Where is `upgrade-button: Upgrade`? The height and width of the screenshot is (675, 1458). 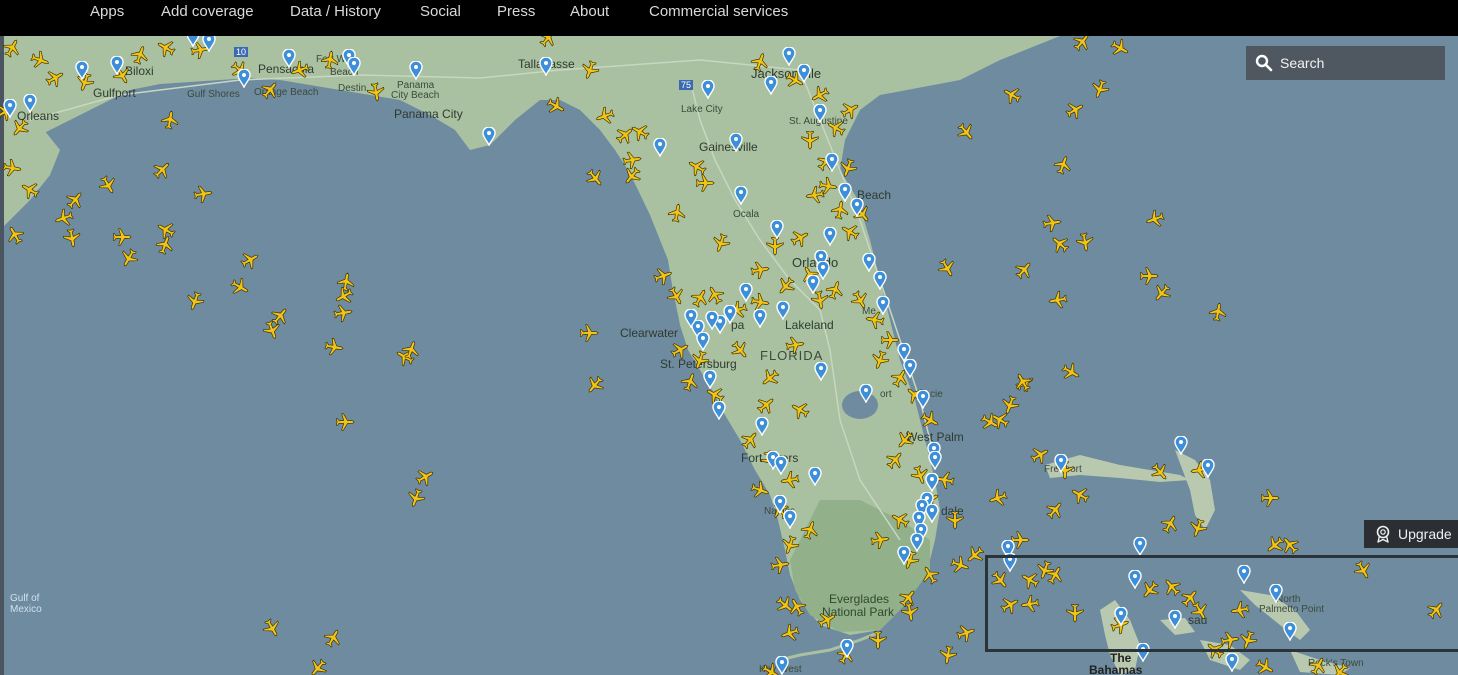
upgrade-button: Upgrade is located at coordinates (1411, 534).